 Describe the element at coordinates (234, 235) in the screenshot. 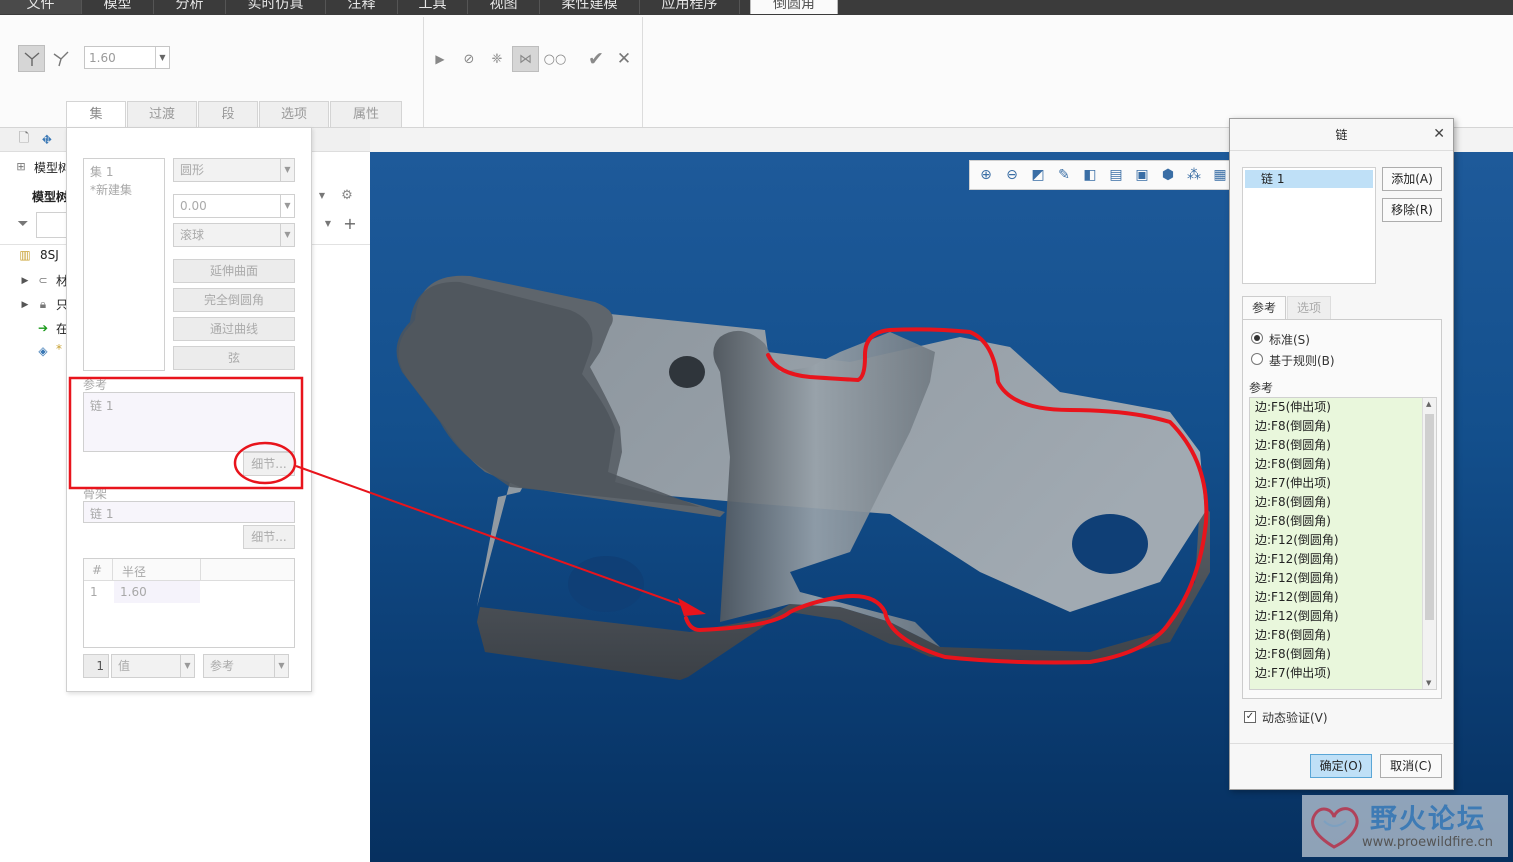

I see `method-select: 滚球 ▼` at that location.